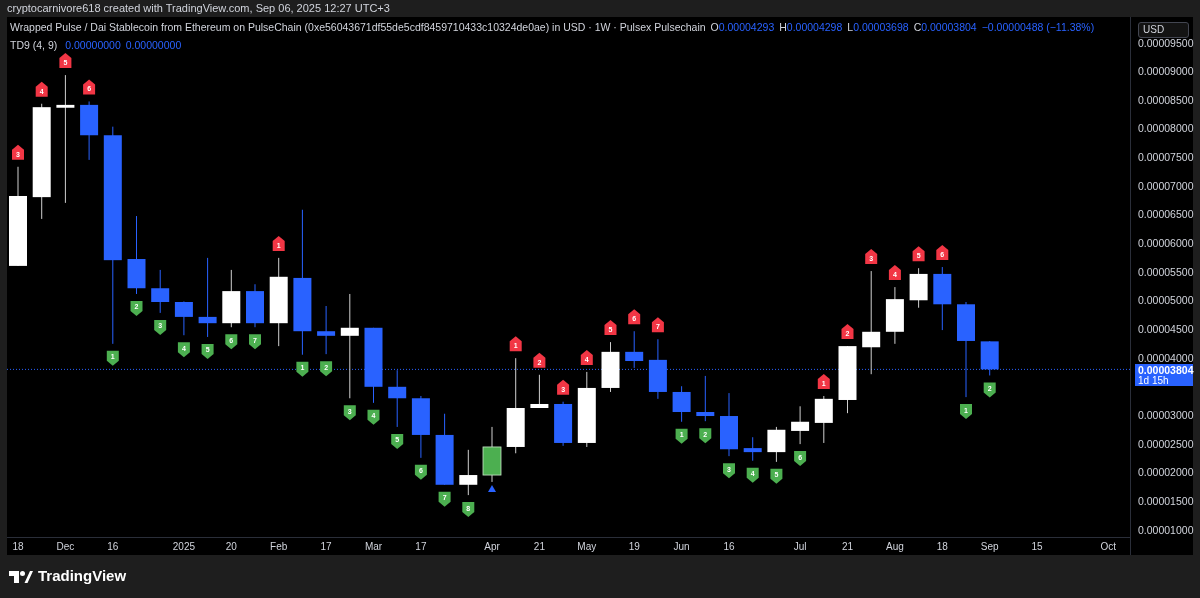 This screenshot has width=1200, height=598. Describe the element at coordinates (358, 27) in the screenshot. I see `symbol-title: Wrapped Pulse / Dai Stablecoin from Ethereum on PulseChain (0xe56043671df55de5cdf8459710433c10324de0ae) in USD · 1W · Pulsex Pulsechain` at that location.